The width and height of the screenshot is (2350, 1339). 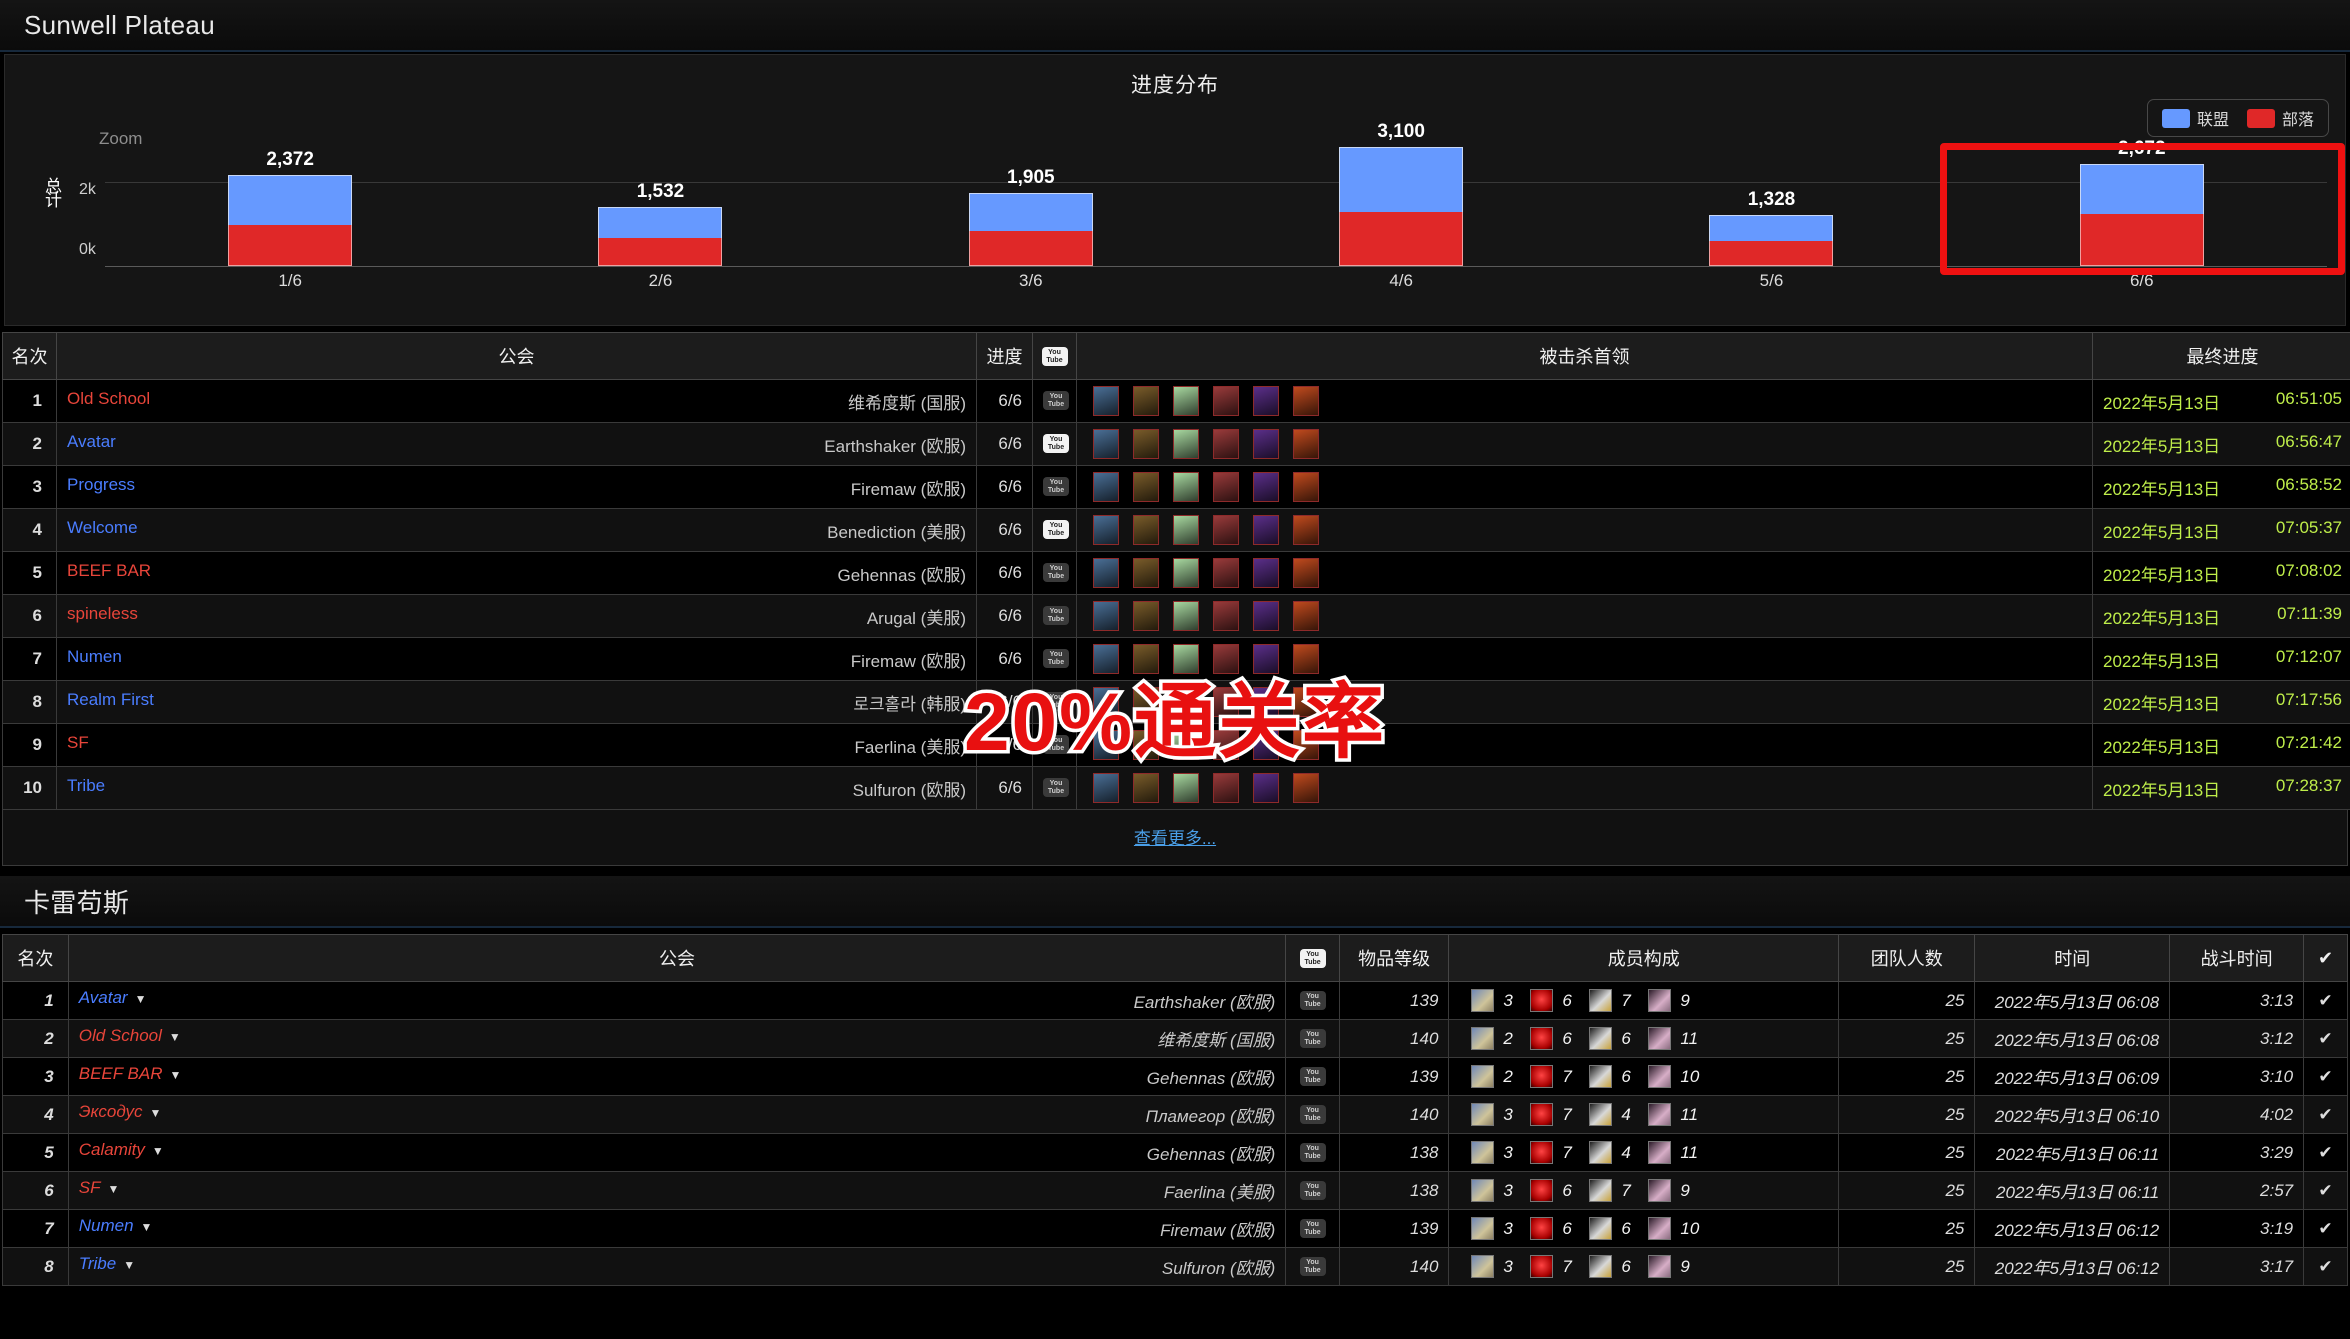 I want to click on bar-group-4-6: 3,100, so click(x=1401, y=193).